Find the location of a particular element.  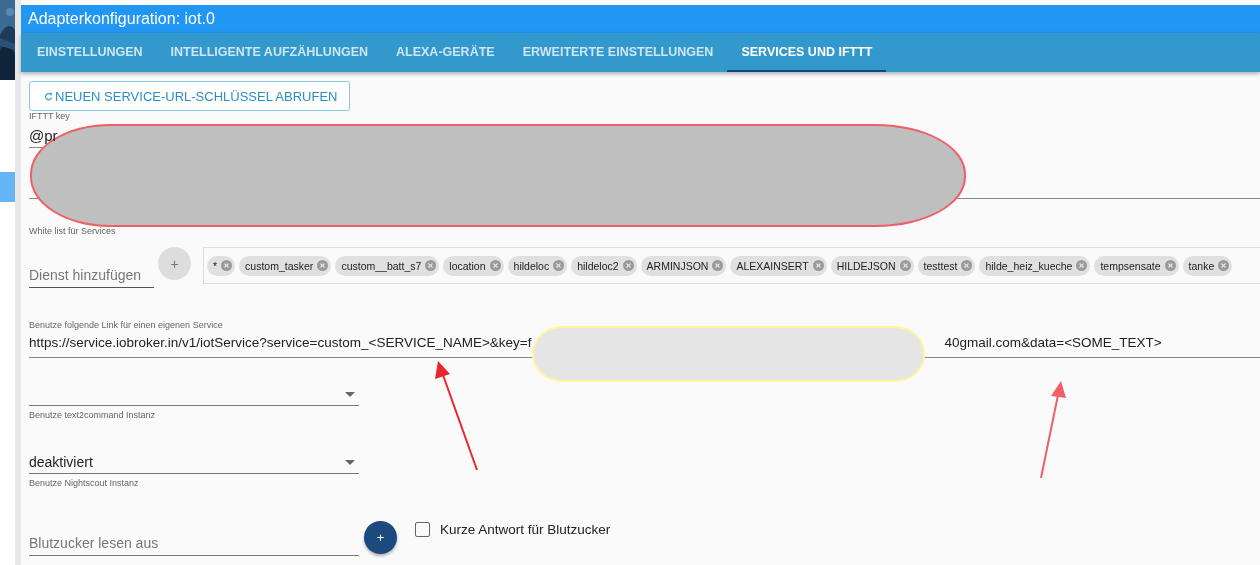

service-chip: hildeloc2 is located at coordinates (604, 265).